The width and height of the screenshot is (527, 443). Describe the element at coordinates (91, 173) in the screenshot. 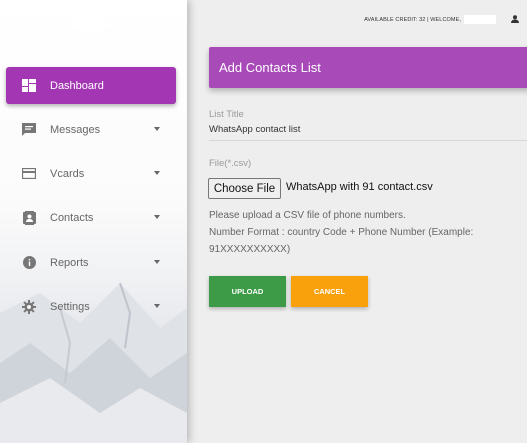

I see `sidebar-item-vcards: Vcards` at that location.